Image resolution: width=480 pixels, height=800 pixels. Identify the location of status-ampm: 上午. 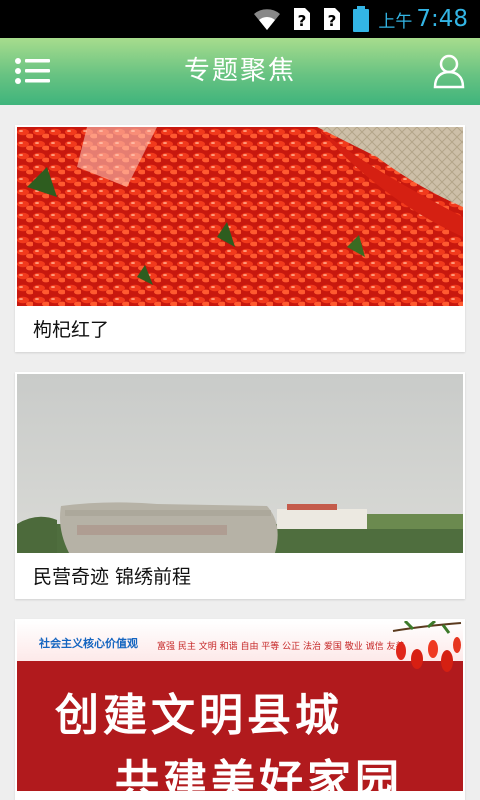
(395, 21).